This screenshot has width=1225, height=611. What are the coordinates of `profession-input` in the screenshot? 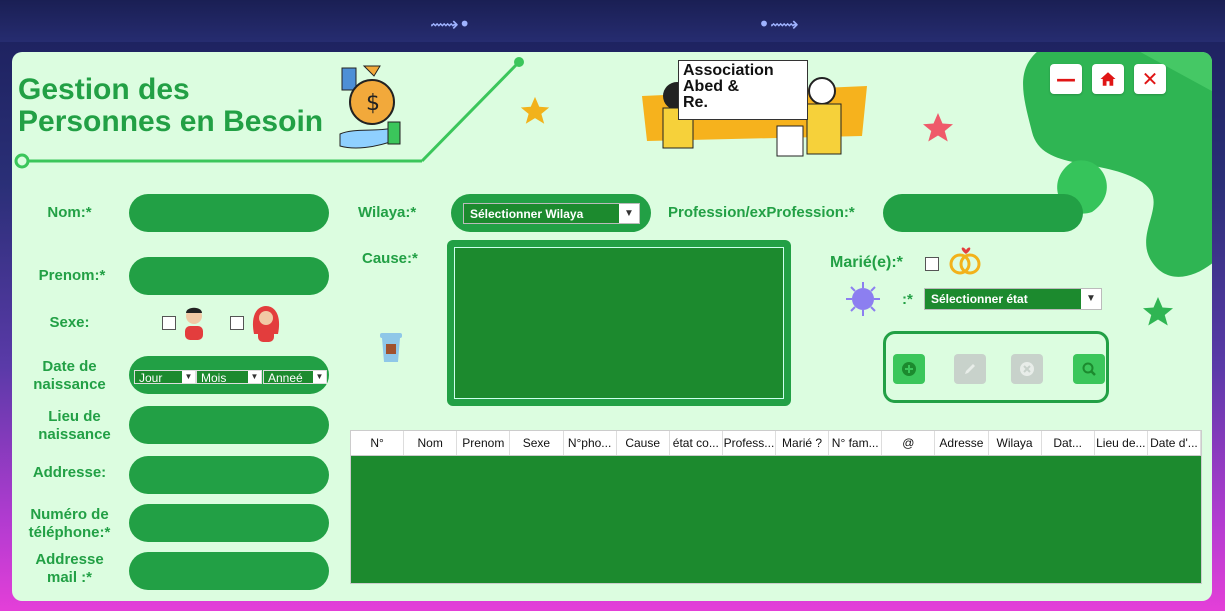 It's located at (983, 213).